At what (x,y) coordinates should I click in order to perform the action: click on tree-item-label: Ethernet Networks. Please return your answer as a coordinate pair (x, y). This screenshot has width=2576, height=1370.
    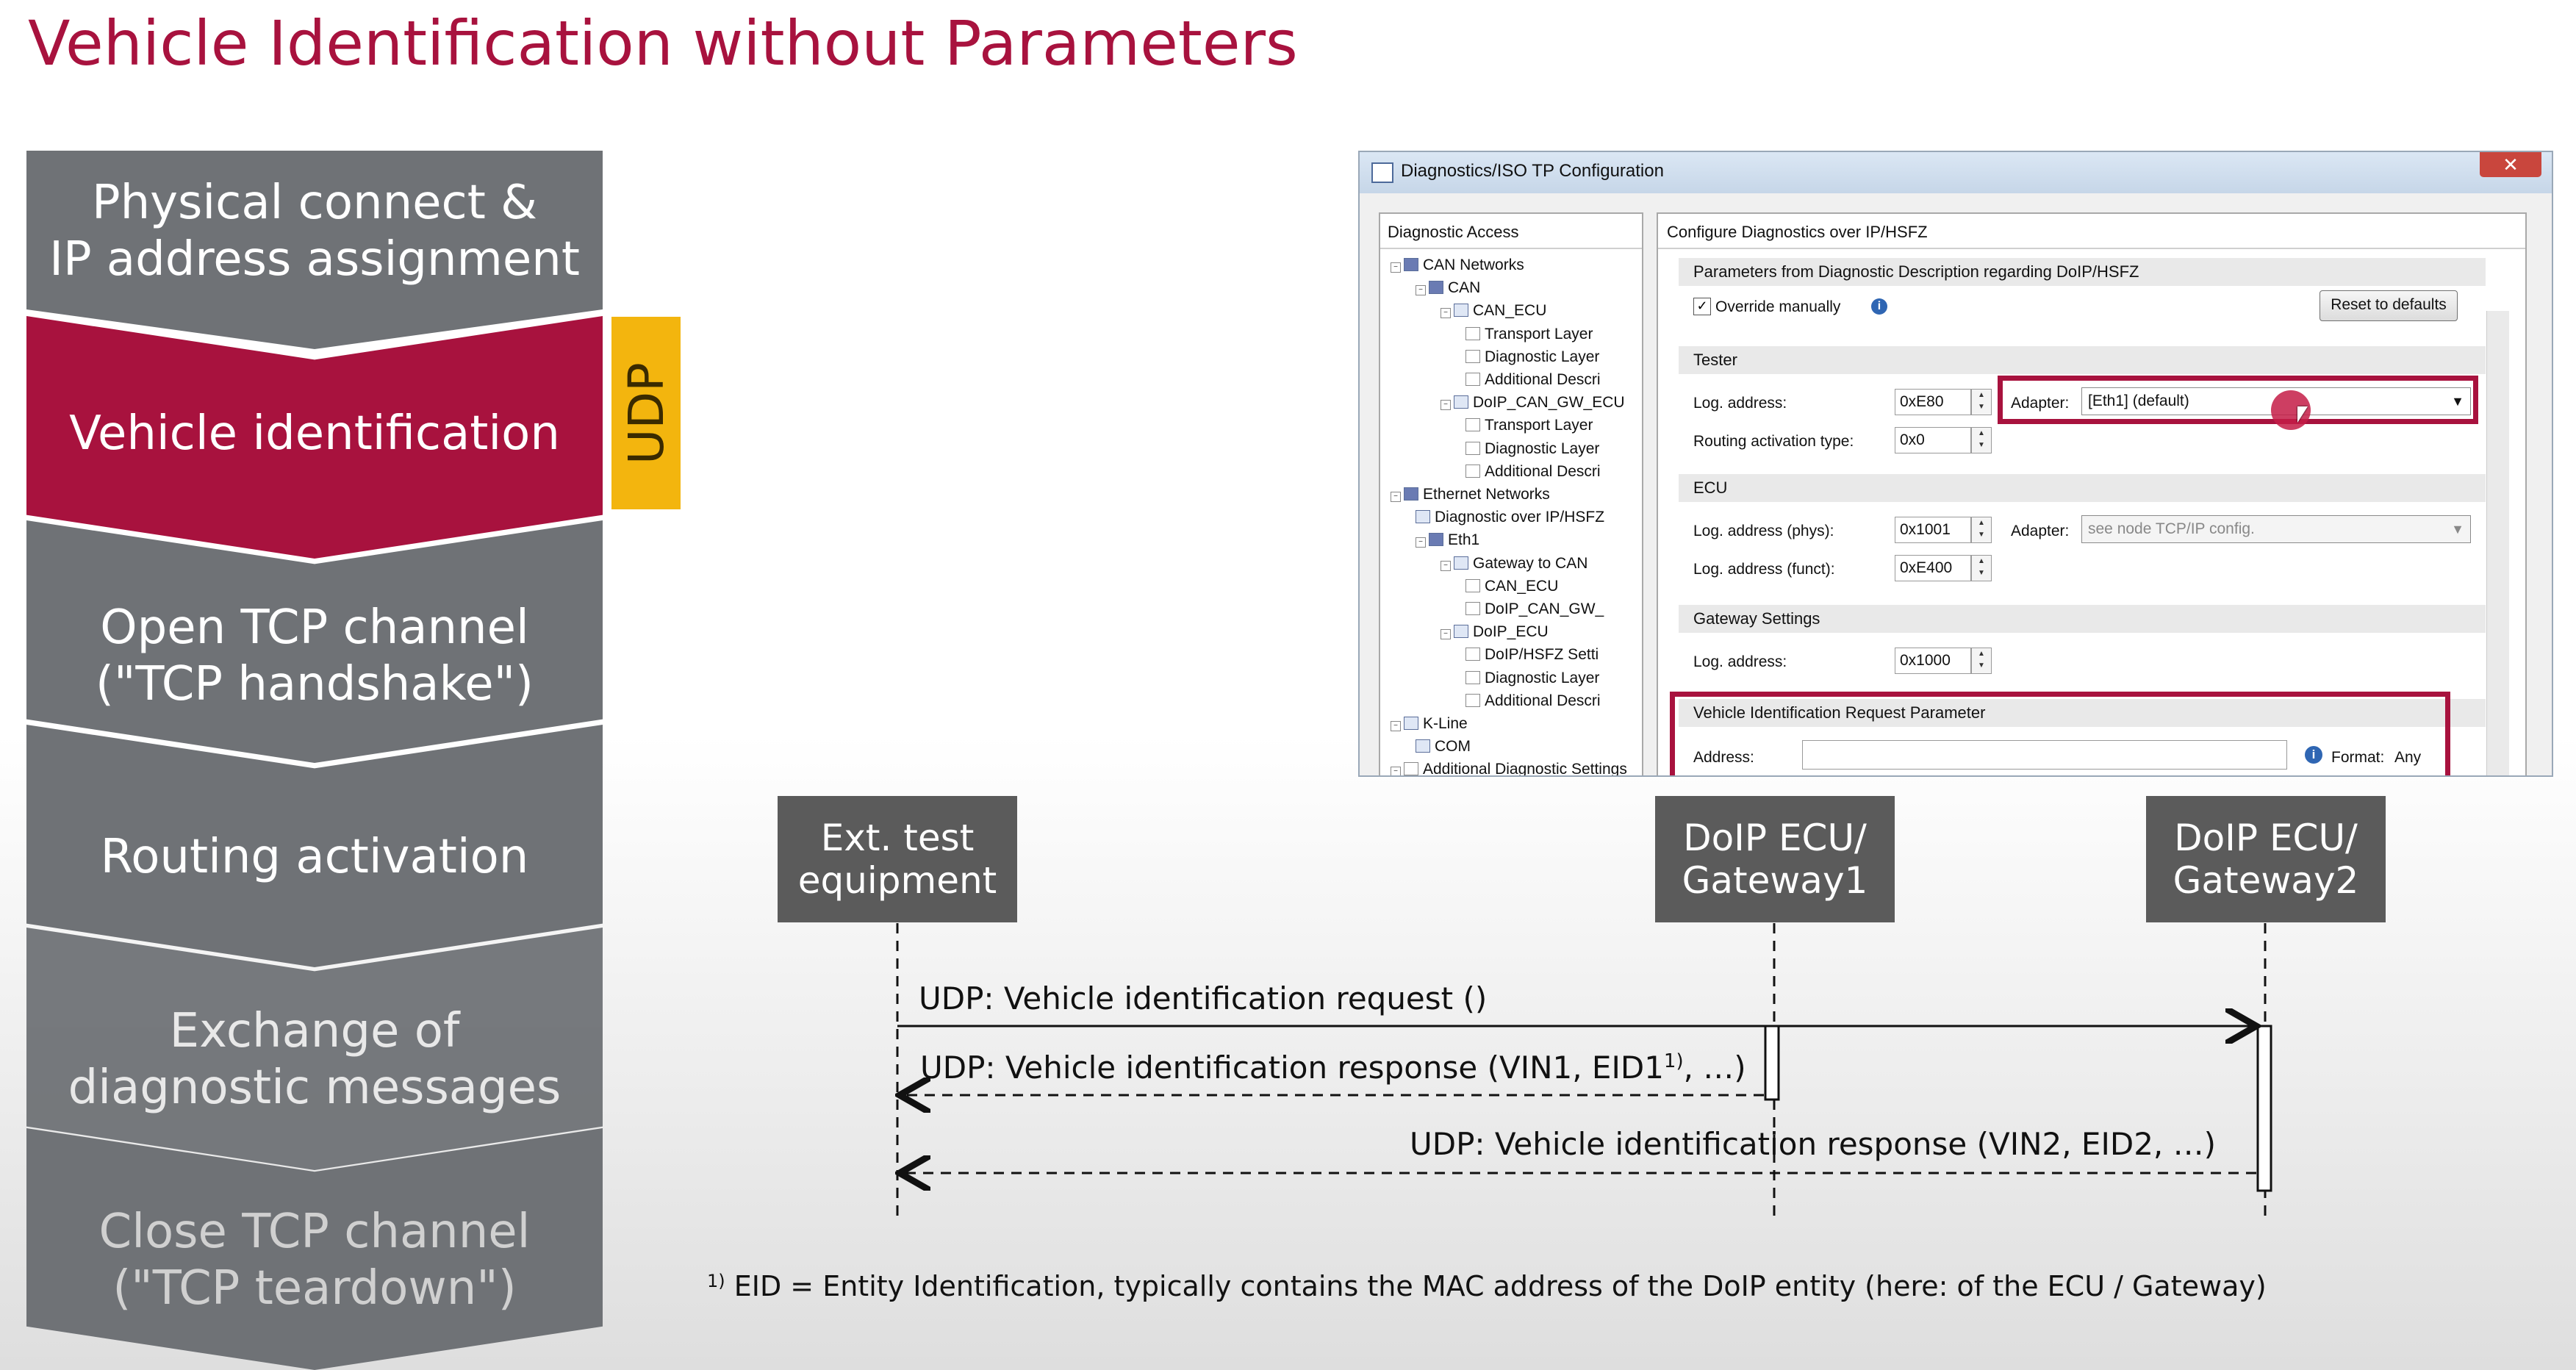
    Looking at the image, I should click on (1486, 494).